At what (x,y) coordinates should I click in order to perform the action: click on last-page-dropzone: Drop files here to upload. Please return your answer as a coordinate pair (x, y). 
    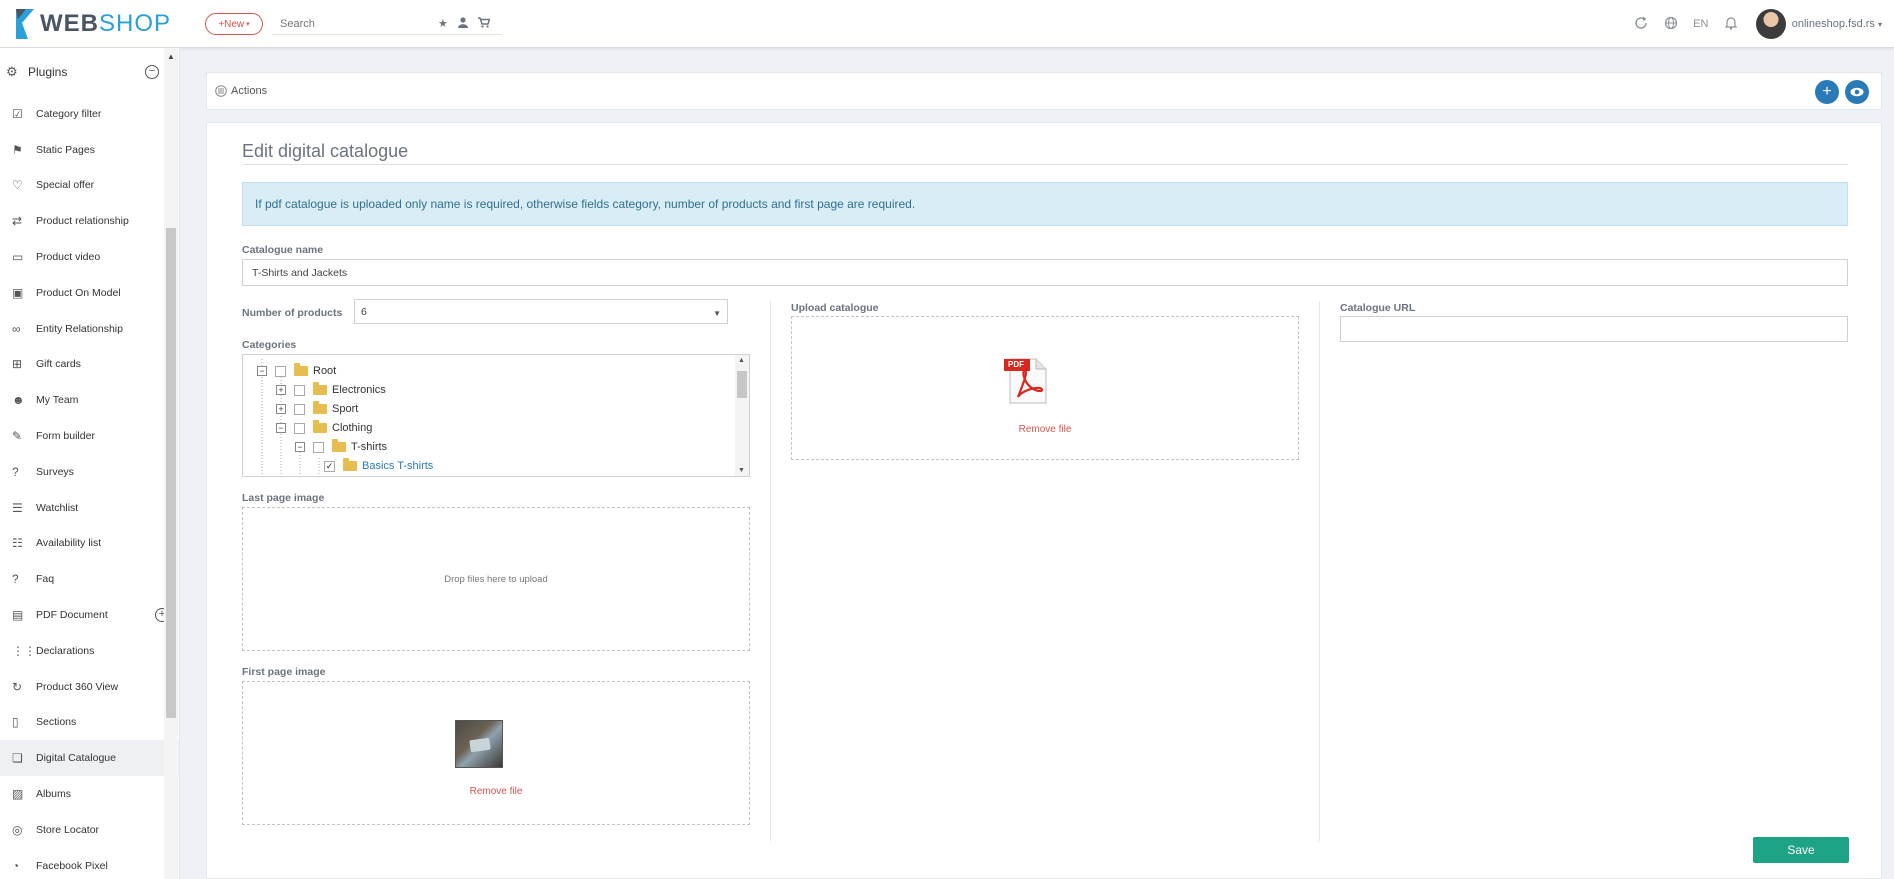
    Looking at the image, I should click on (496, 579).